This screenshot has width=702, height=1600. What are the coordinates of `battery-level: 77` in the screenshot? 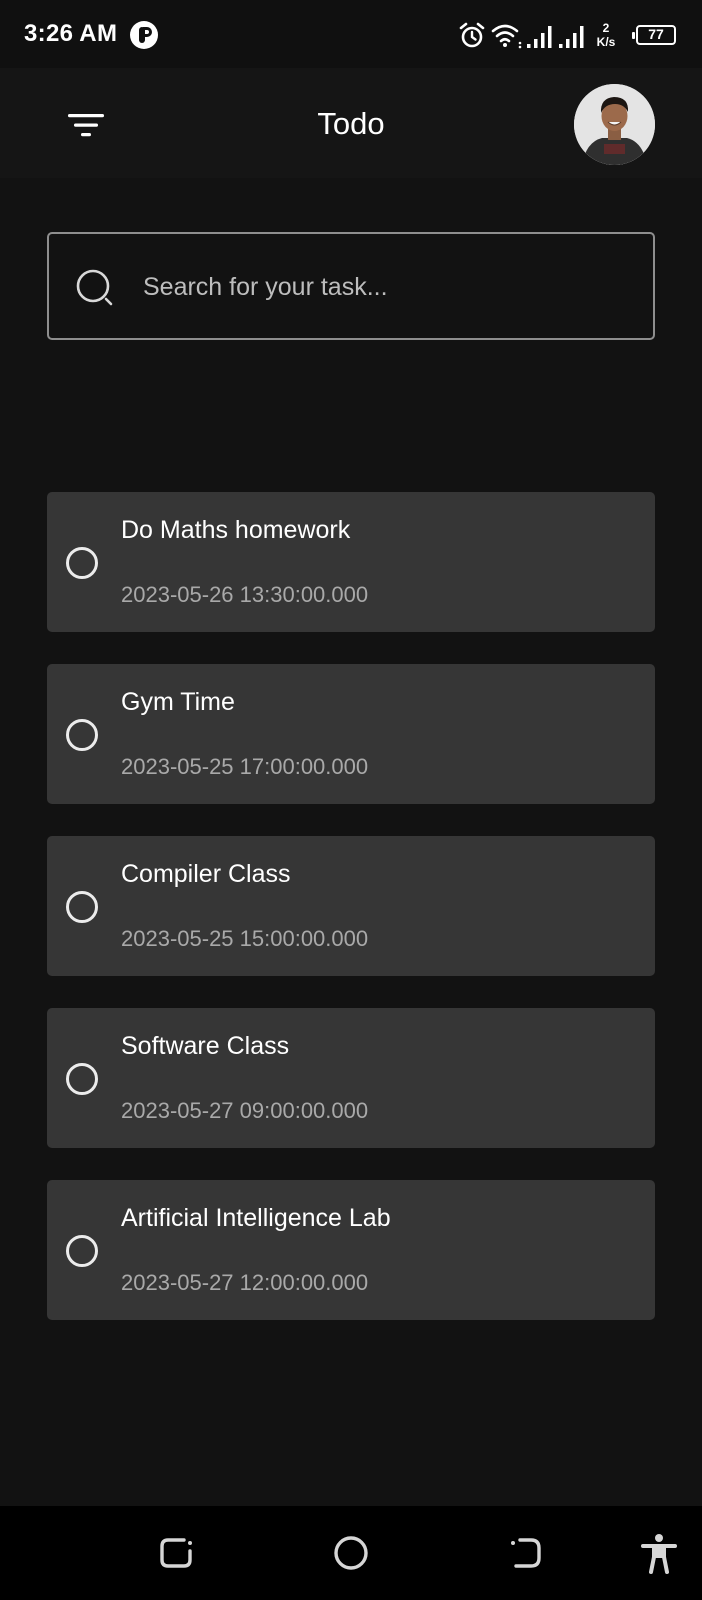 It's located at (656, 34).